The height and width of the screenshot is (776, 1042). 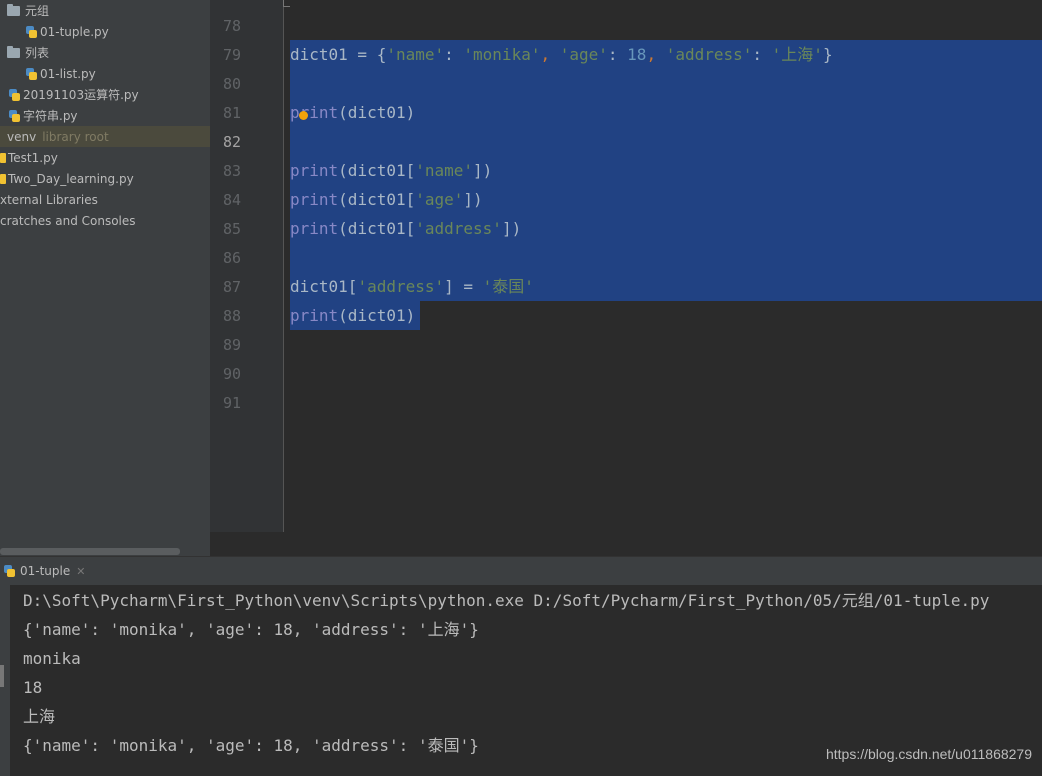 What do you see at coordinates (231, 55) in the screenshot?
I see `line-number: 79` at bounding box center [231, 55].